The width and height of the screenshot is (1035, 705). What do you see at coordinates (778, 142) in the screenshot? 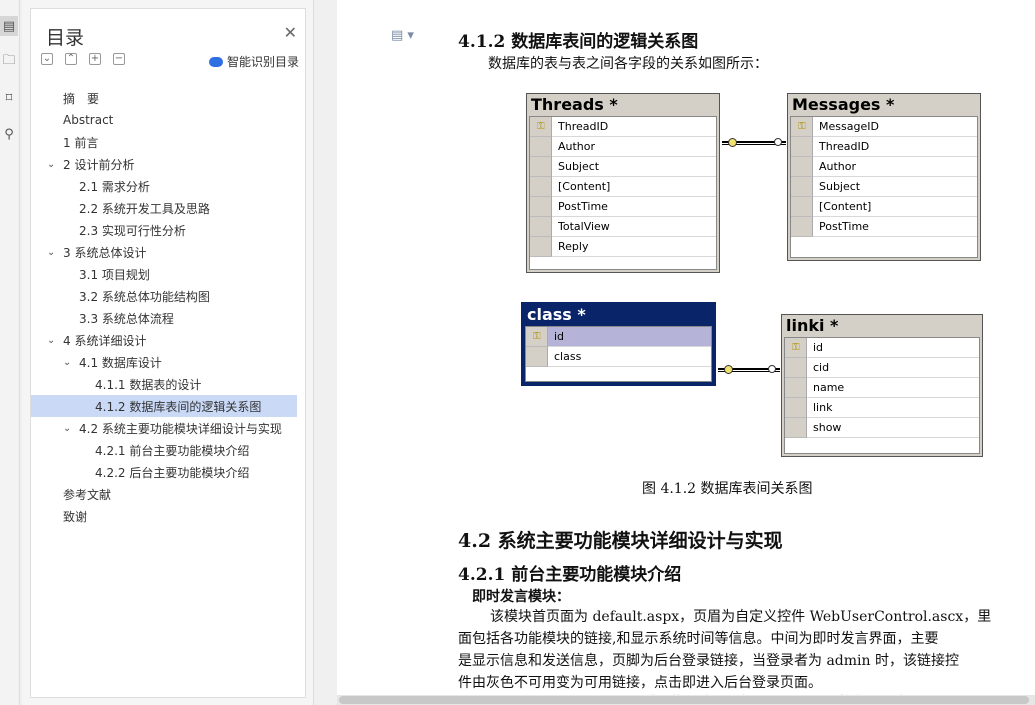
I see `many-end-icon` at bounding box center [778, 142].